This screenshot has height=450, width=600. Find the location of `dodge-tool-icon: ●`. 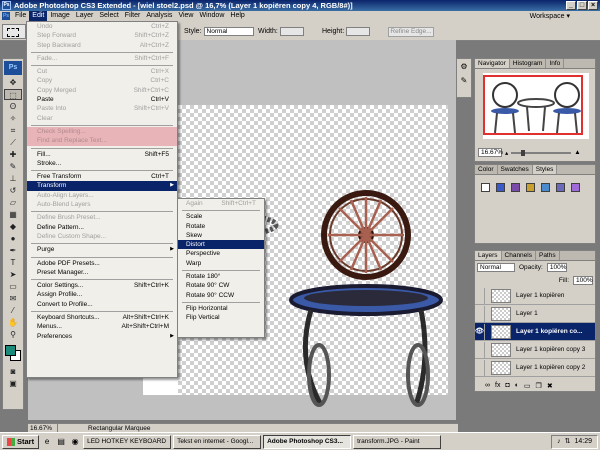

dodge-tool-icon: ● is located at coordinates (13, 238).